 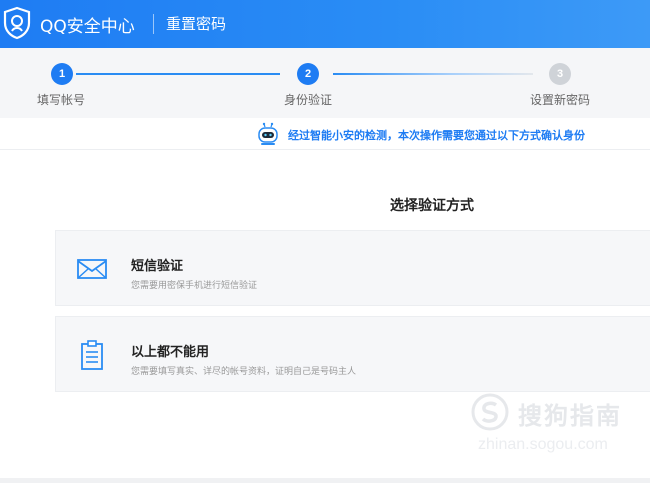 I want to click on sogou-logo-icon, so click(x=490, y=412).